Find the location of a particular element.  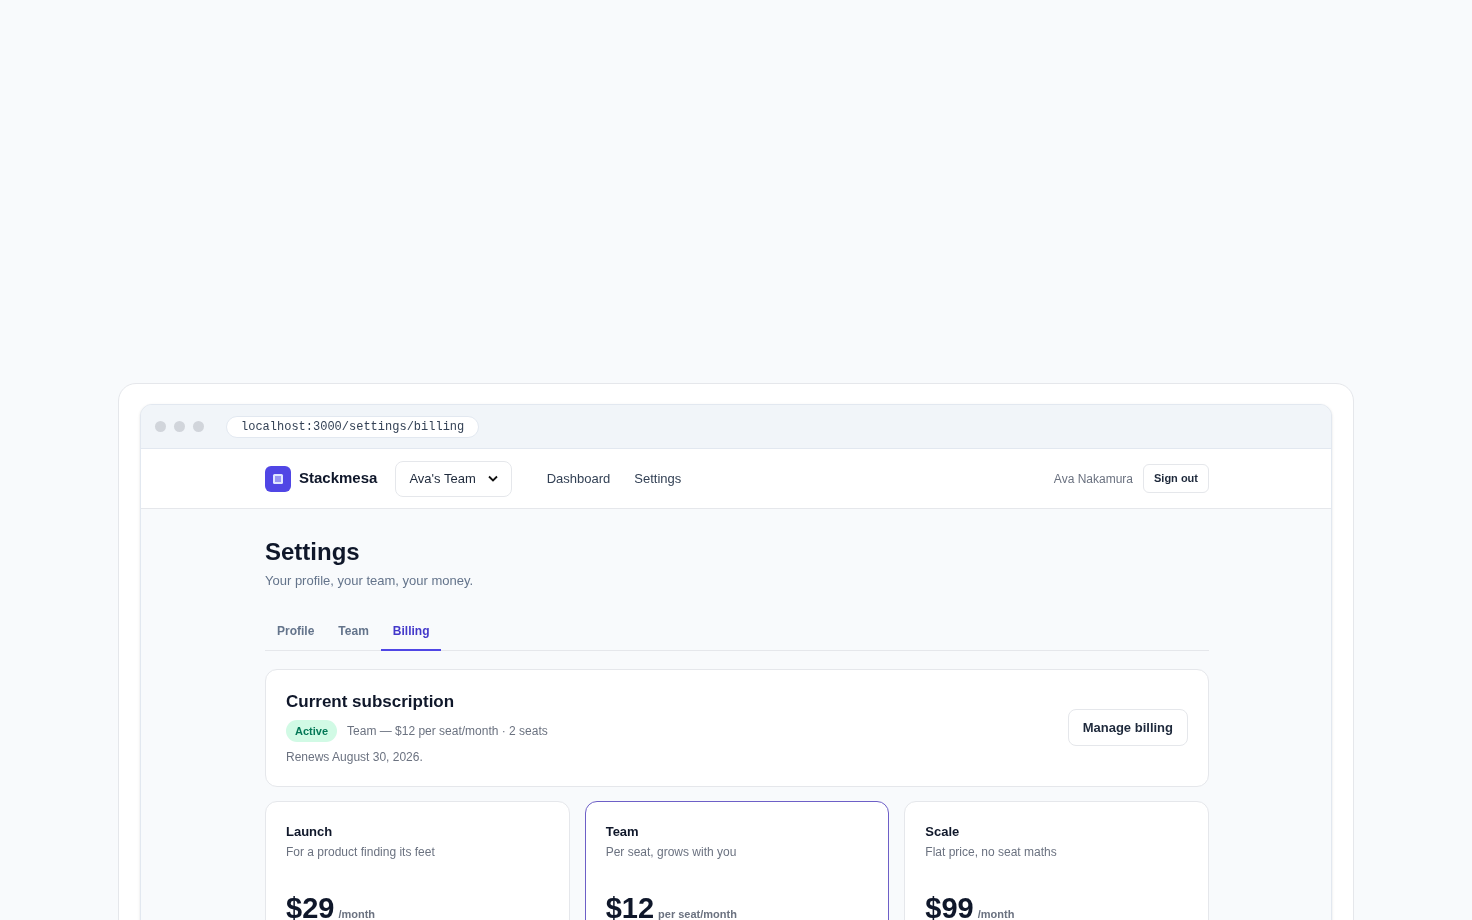

user-name: Ava Nakamura is located at coordinates (1093, 479).